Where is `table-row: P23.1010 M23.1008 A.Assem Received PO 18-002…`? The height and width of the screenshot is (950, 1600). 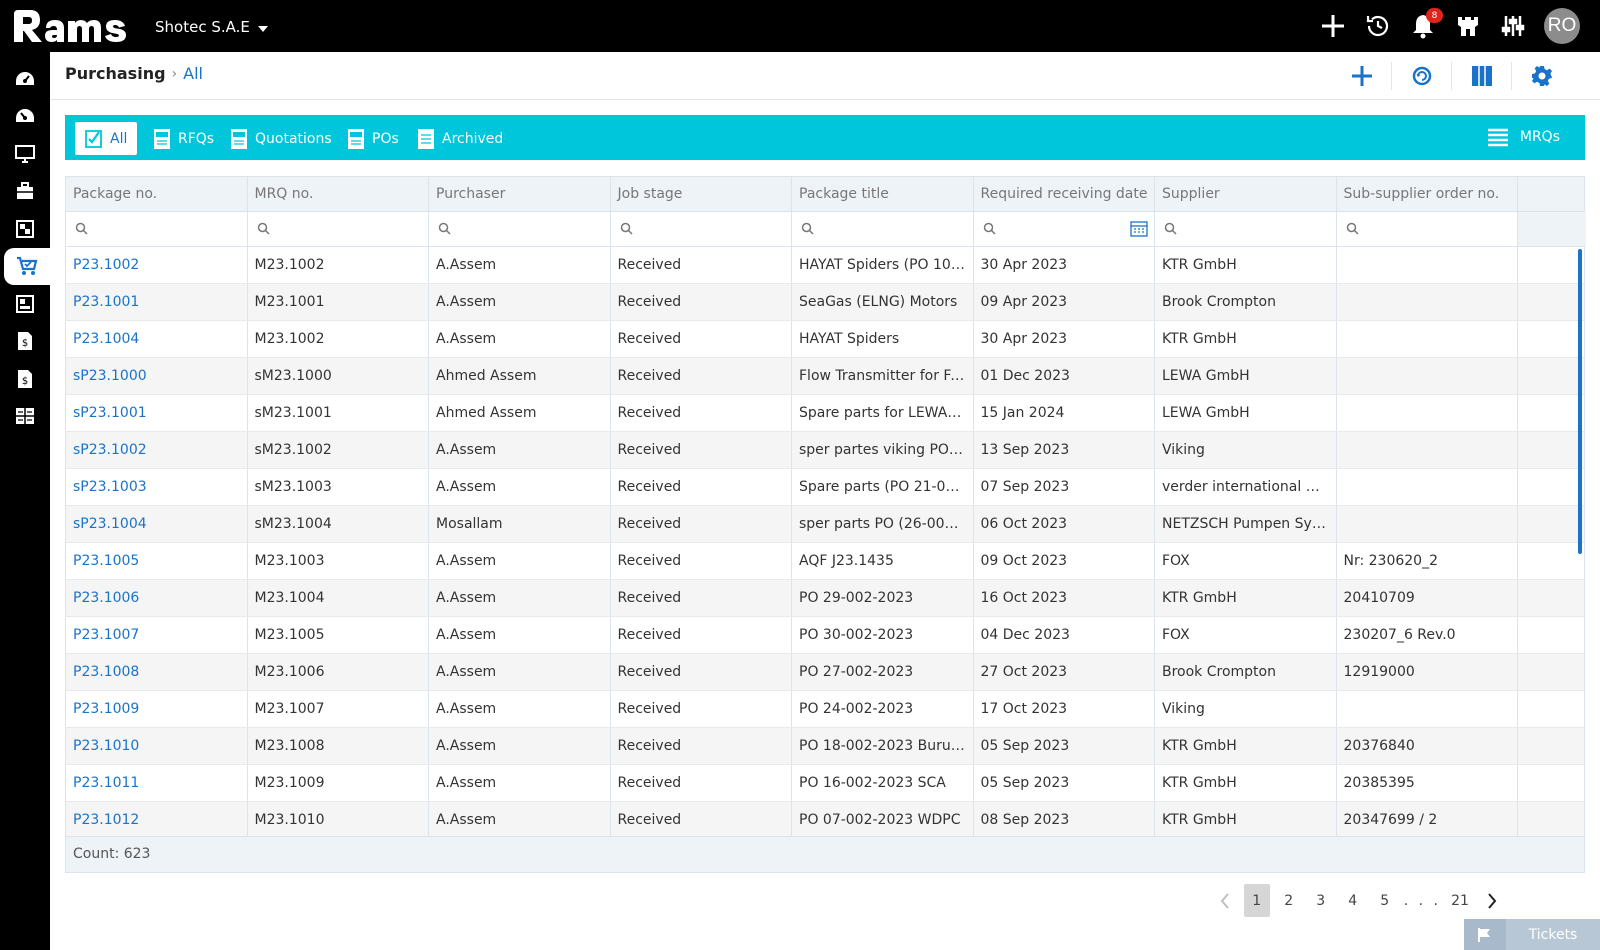 table-row: P23.1010 M23.1008 A.Assem Received PO 18-002… is located at coordinates (825, 746).